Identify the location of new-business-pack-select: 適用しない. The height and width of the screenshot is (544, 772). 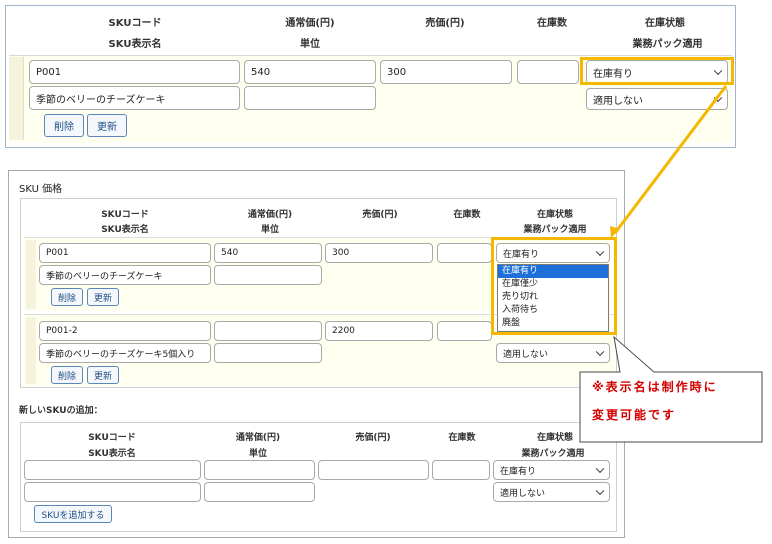
(551, 492).